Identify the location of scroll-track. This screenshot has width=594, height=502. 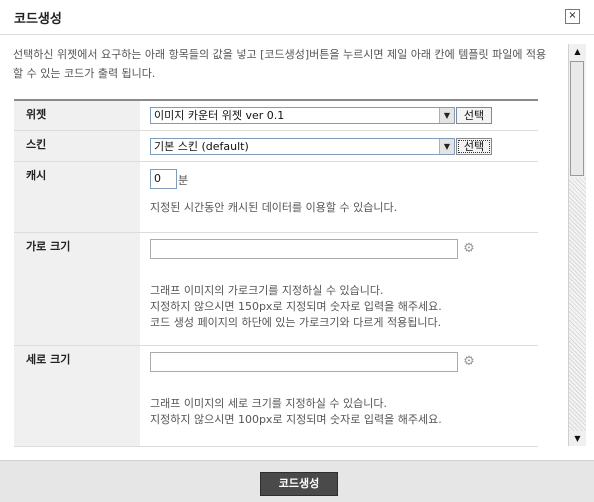
(577, 304).